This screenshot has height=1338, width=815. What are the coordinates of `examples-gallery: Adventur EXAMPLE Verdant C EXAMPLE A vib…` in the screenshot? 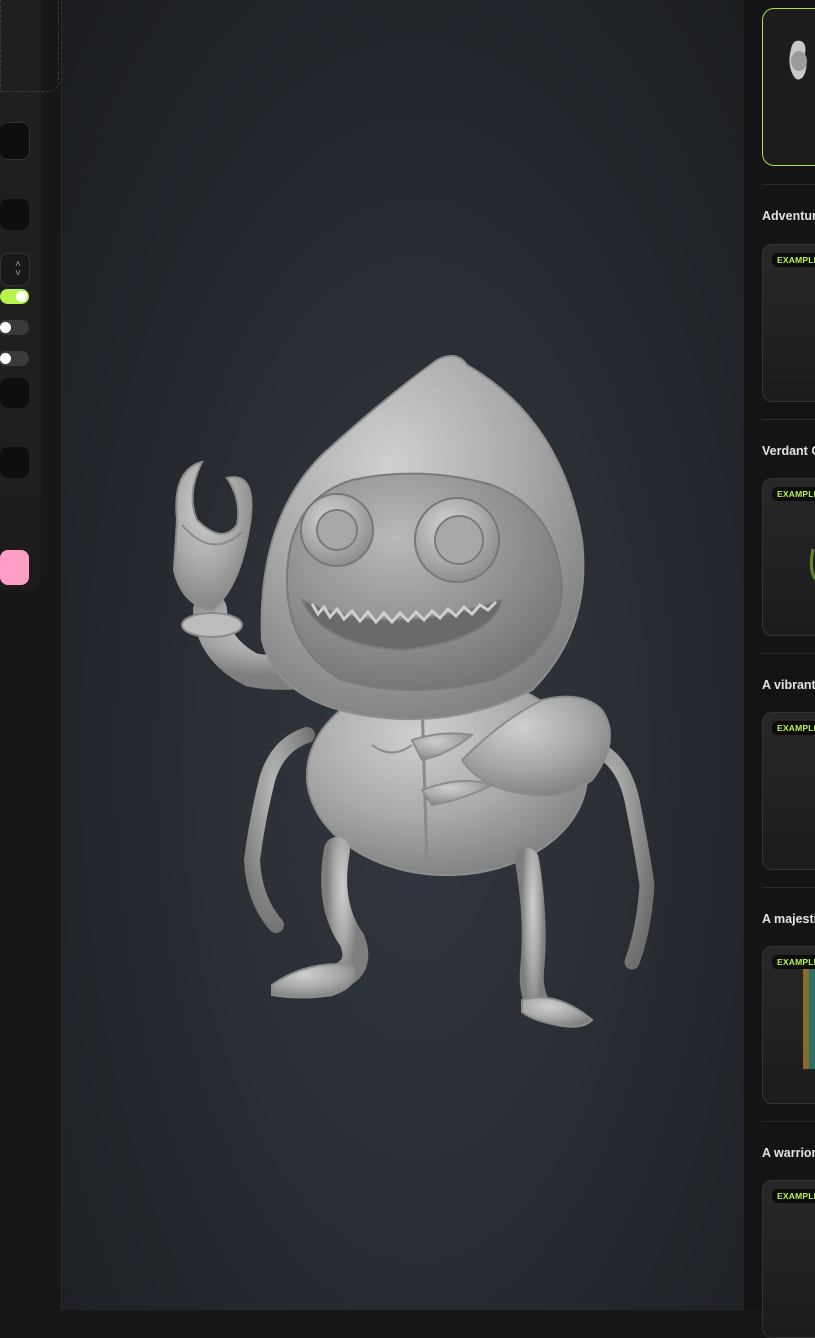 It's located at (779, 669).